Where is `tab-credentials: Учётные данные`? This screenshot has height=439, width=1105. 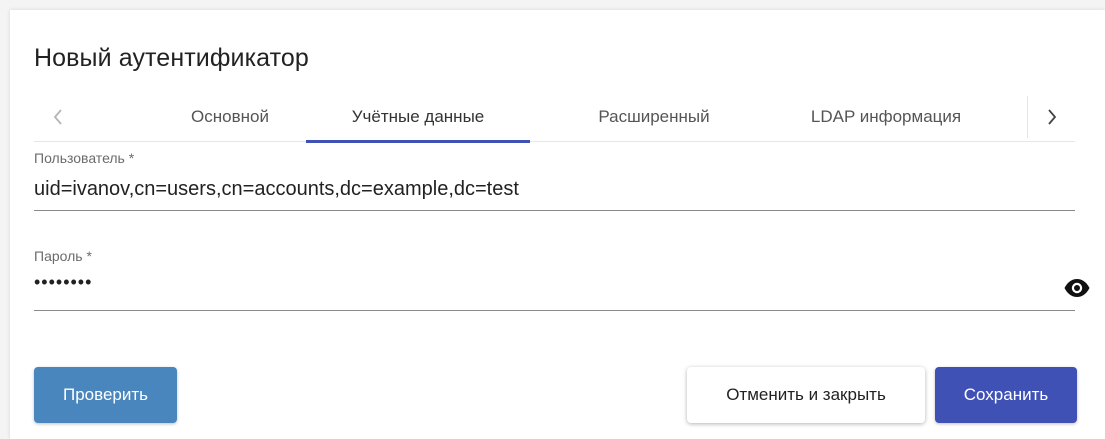 tab-credentials: Учётные данные is located at coordinates (418, 117).